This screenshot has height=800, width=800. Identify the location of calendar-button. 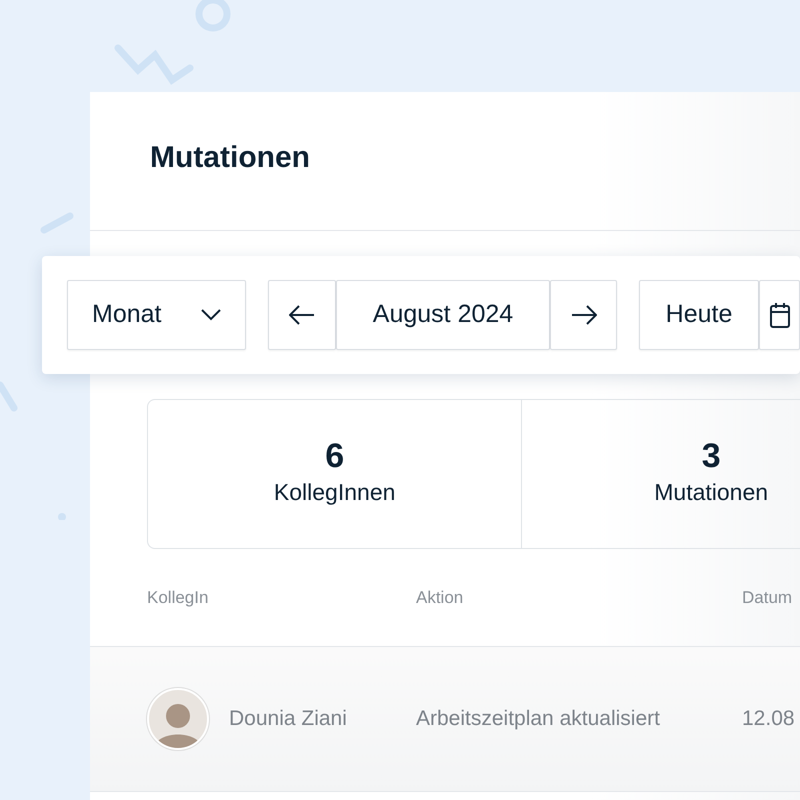
(779, 315).